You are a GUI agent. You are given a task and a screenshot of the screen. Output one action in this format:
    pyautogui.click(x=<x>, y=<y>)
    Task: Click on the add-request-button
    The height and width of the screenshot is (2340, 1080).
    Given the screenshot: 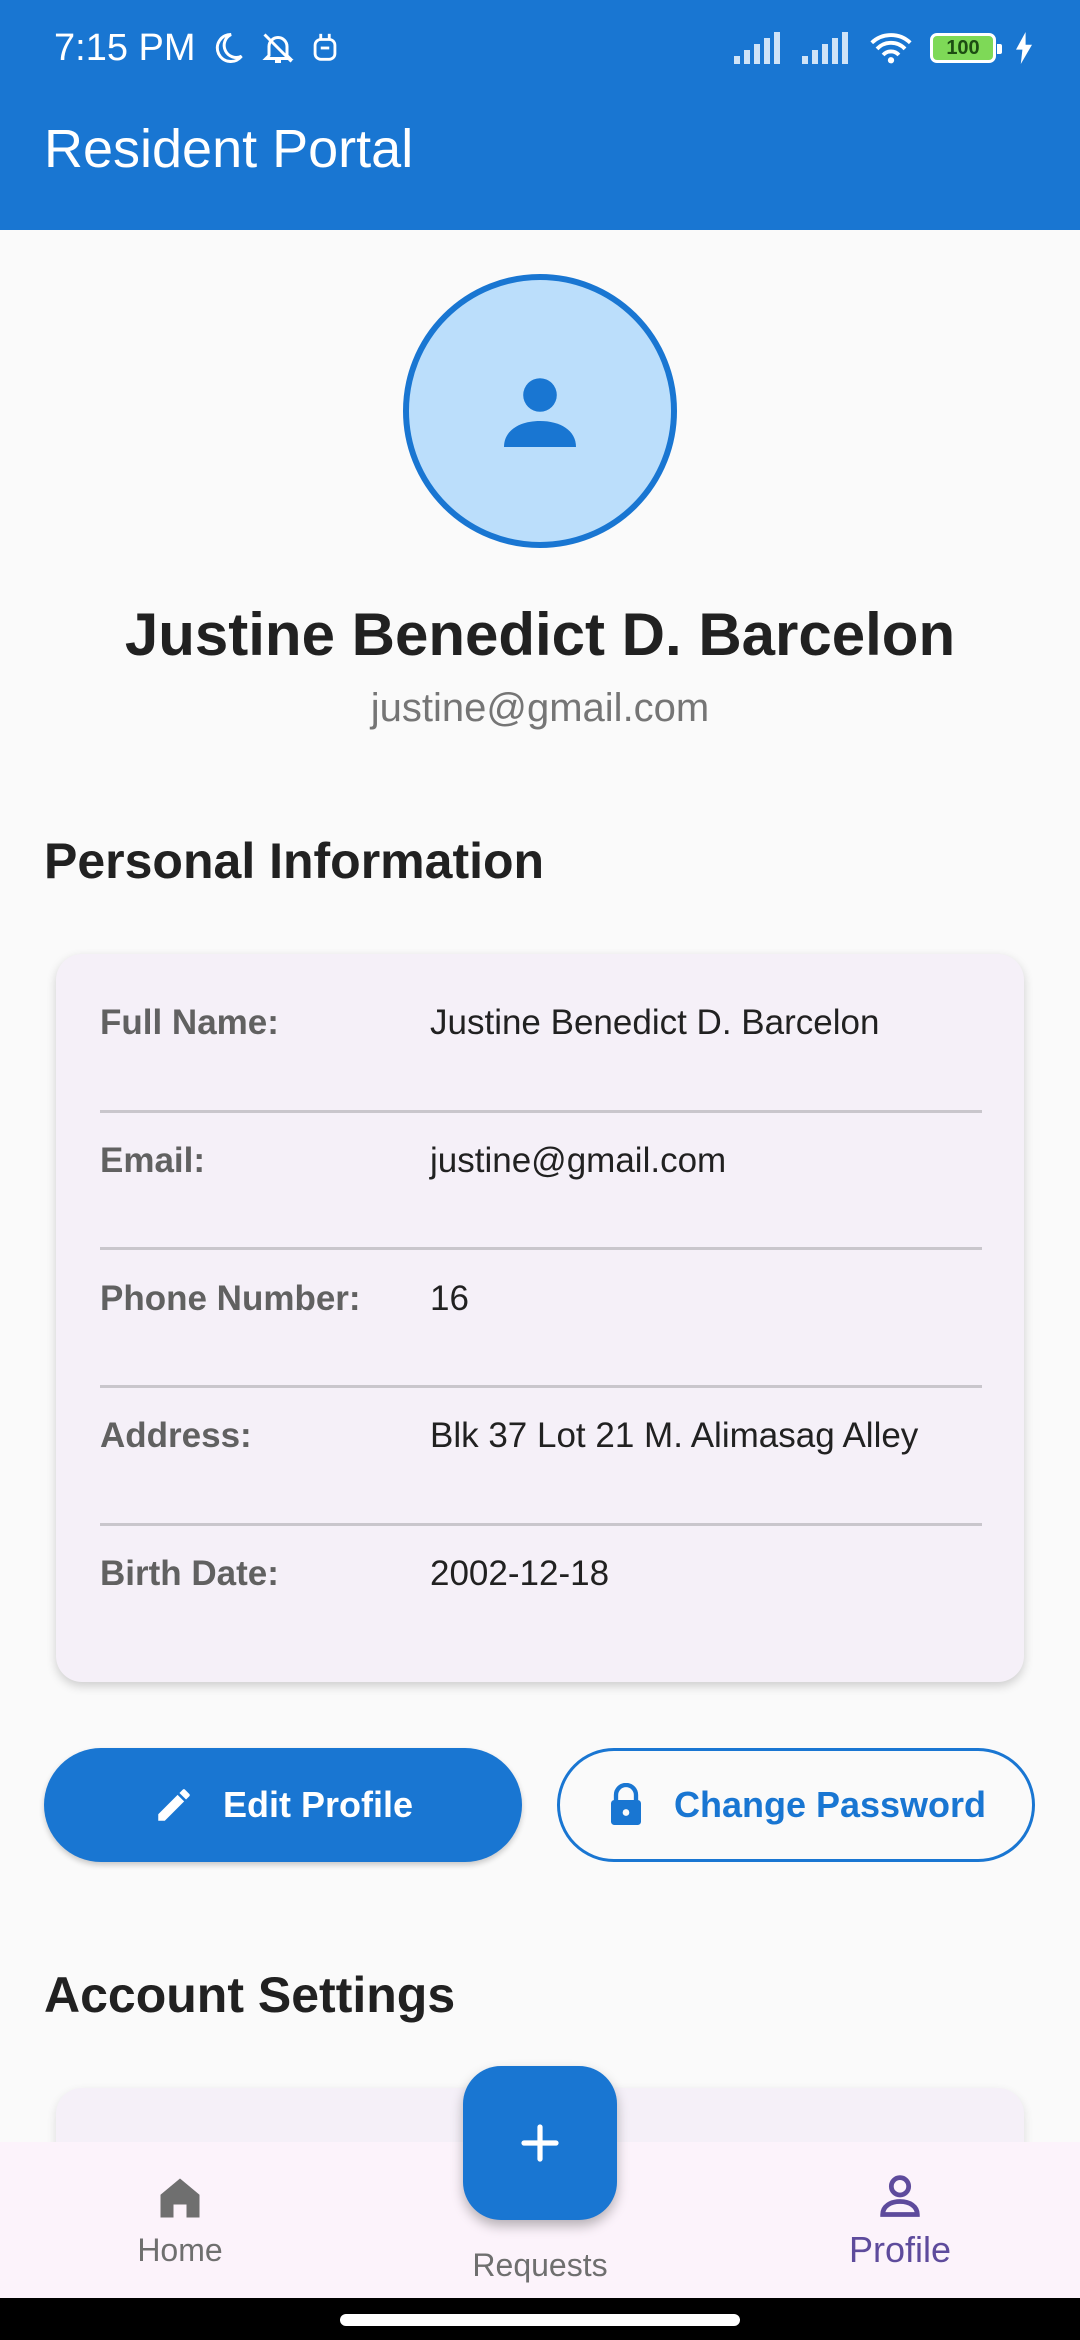 What is the action you would take?
    pyautogui.click(x=540, y=2143)
    